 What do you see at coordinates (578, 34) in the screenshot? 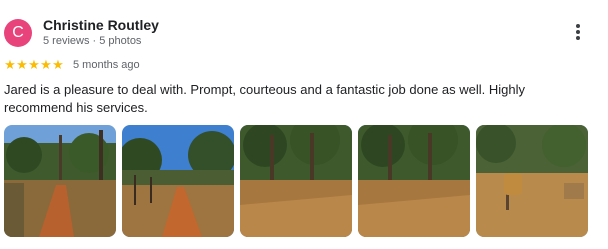
I see `more-options-icon` at bounding box center [578, 34].